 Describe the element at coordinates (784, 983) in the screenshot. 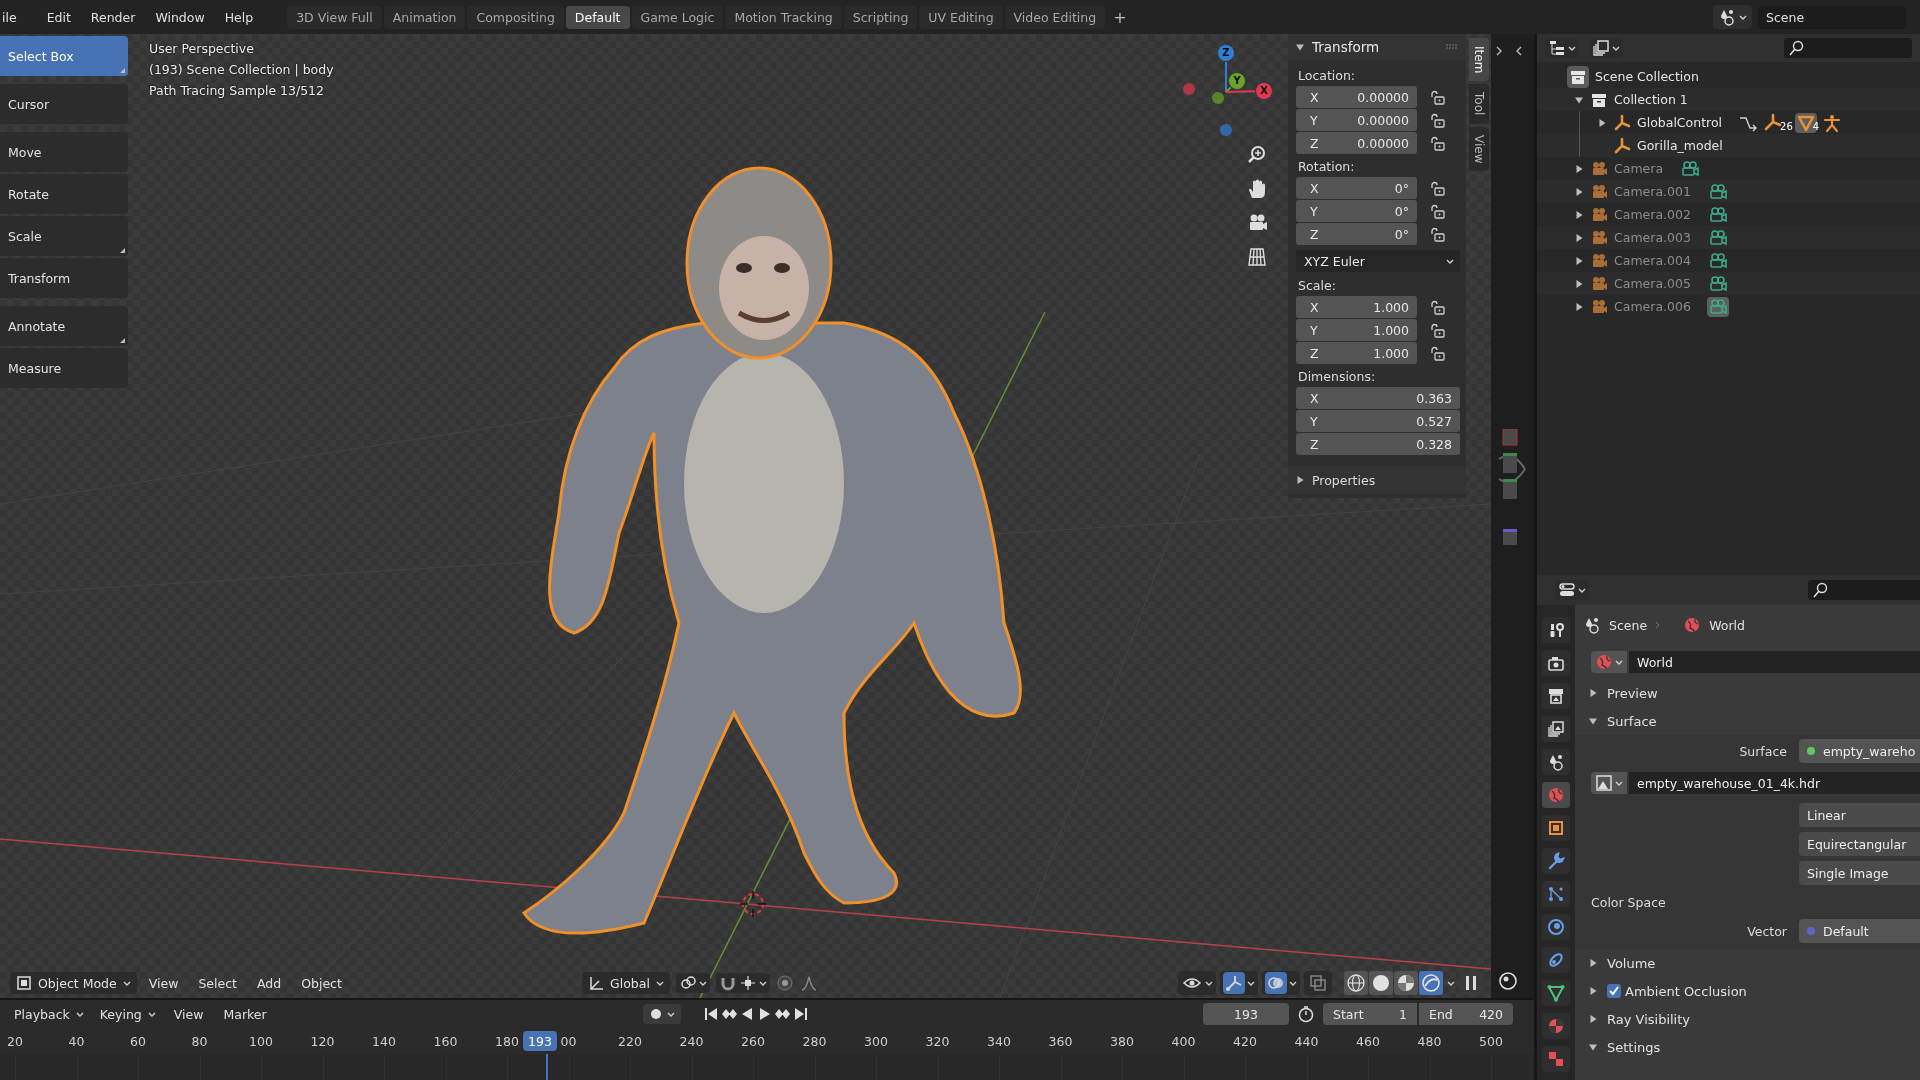

I see `proportional-edit-icon` at that location.